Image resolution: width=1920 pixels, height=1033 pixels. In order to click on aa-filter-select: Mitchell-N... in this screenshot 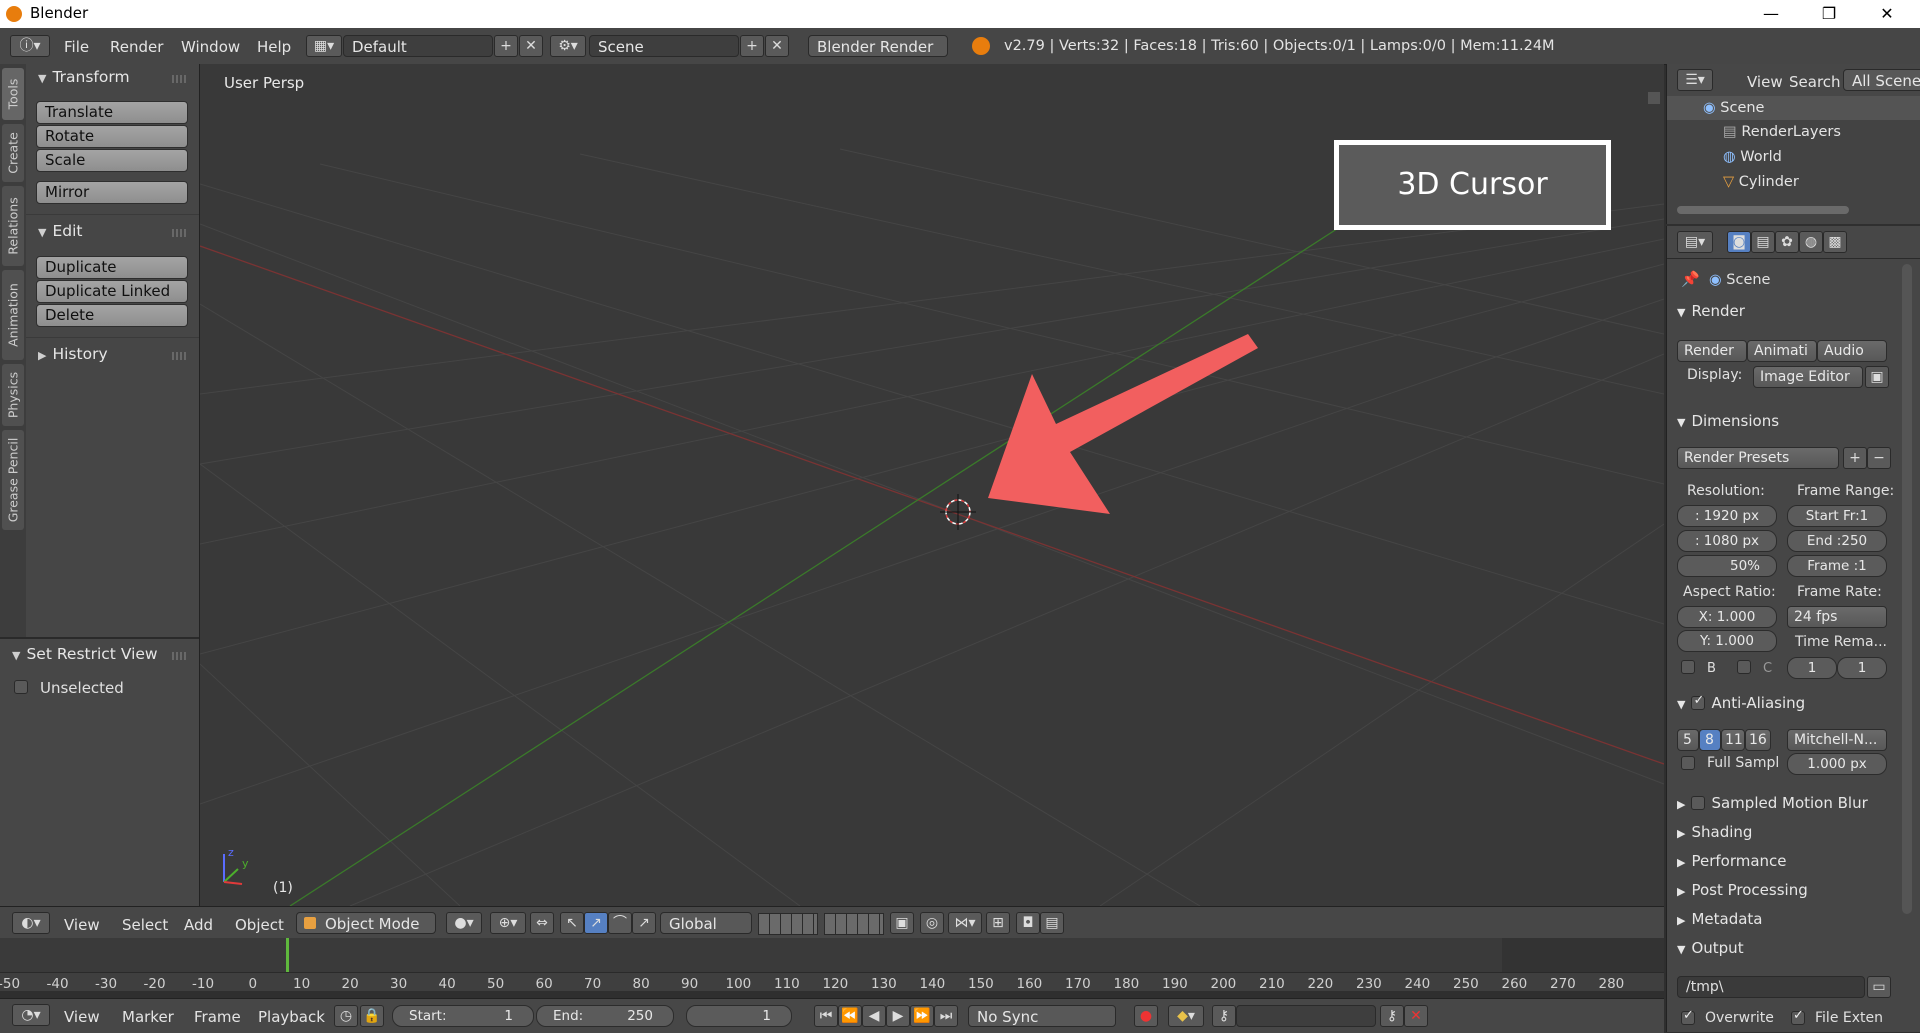, I will do `click(1837, 740)`.